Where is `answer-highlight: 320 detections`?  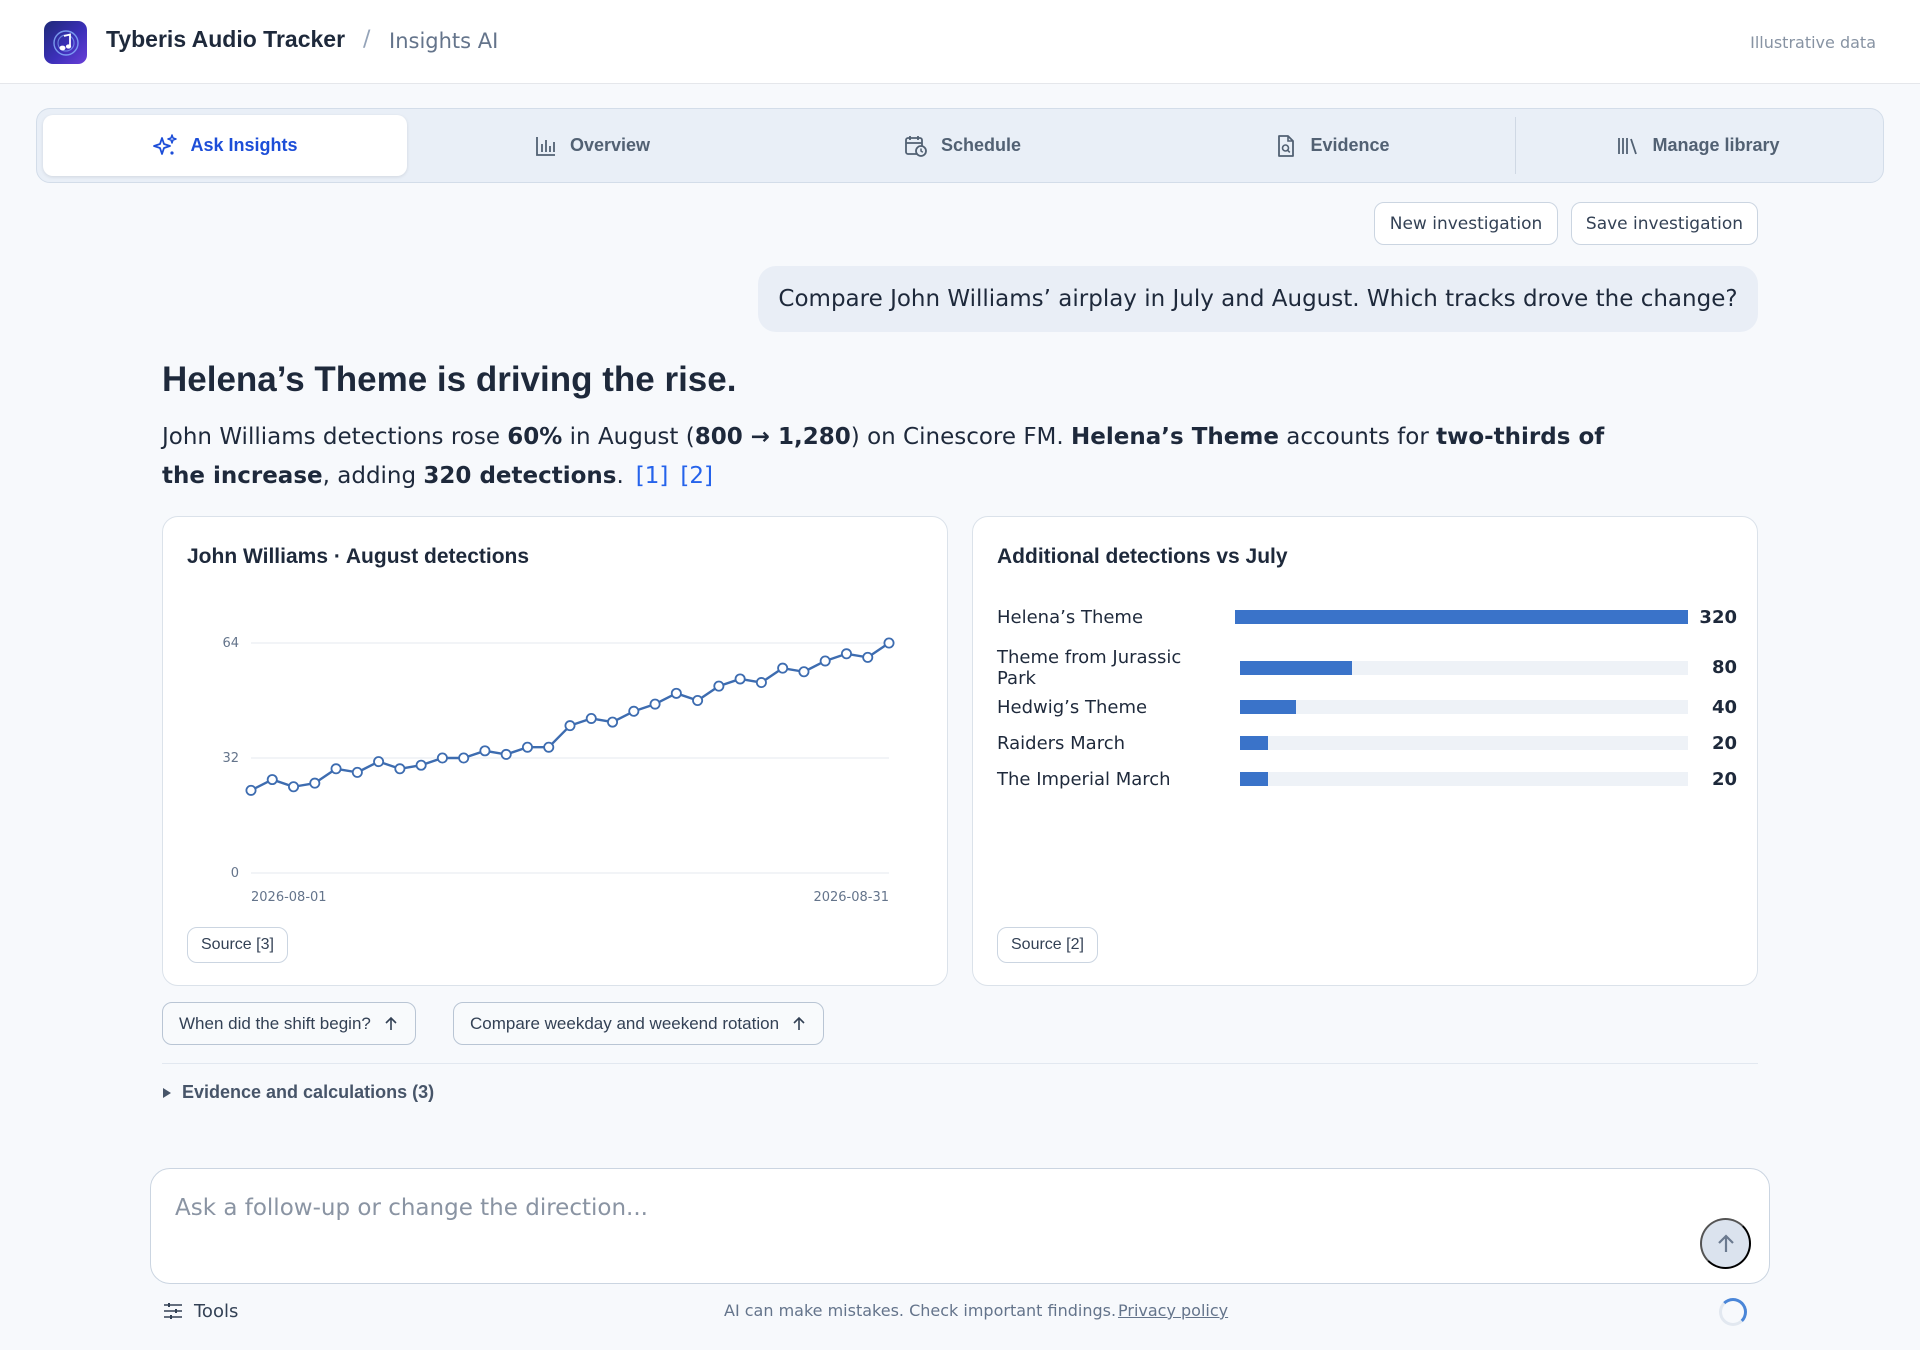 answer-highlight: 320 detections is located at coordinates (520, 476).